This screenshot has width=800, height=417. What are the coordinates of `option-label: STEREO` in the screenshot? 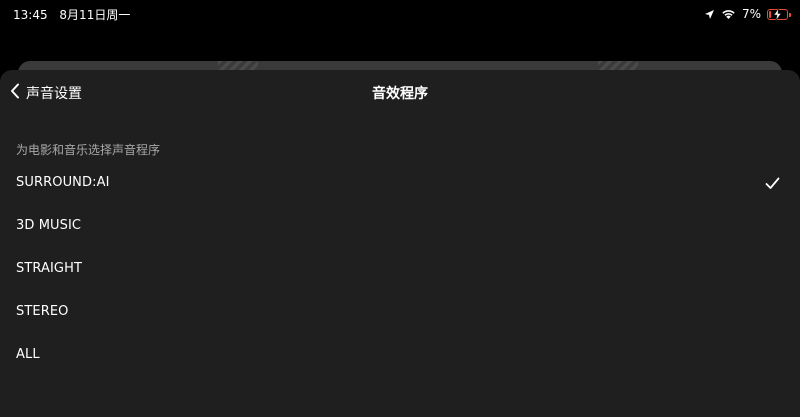 It's located at (42, 311).